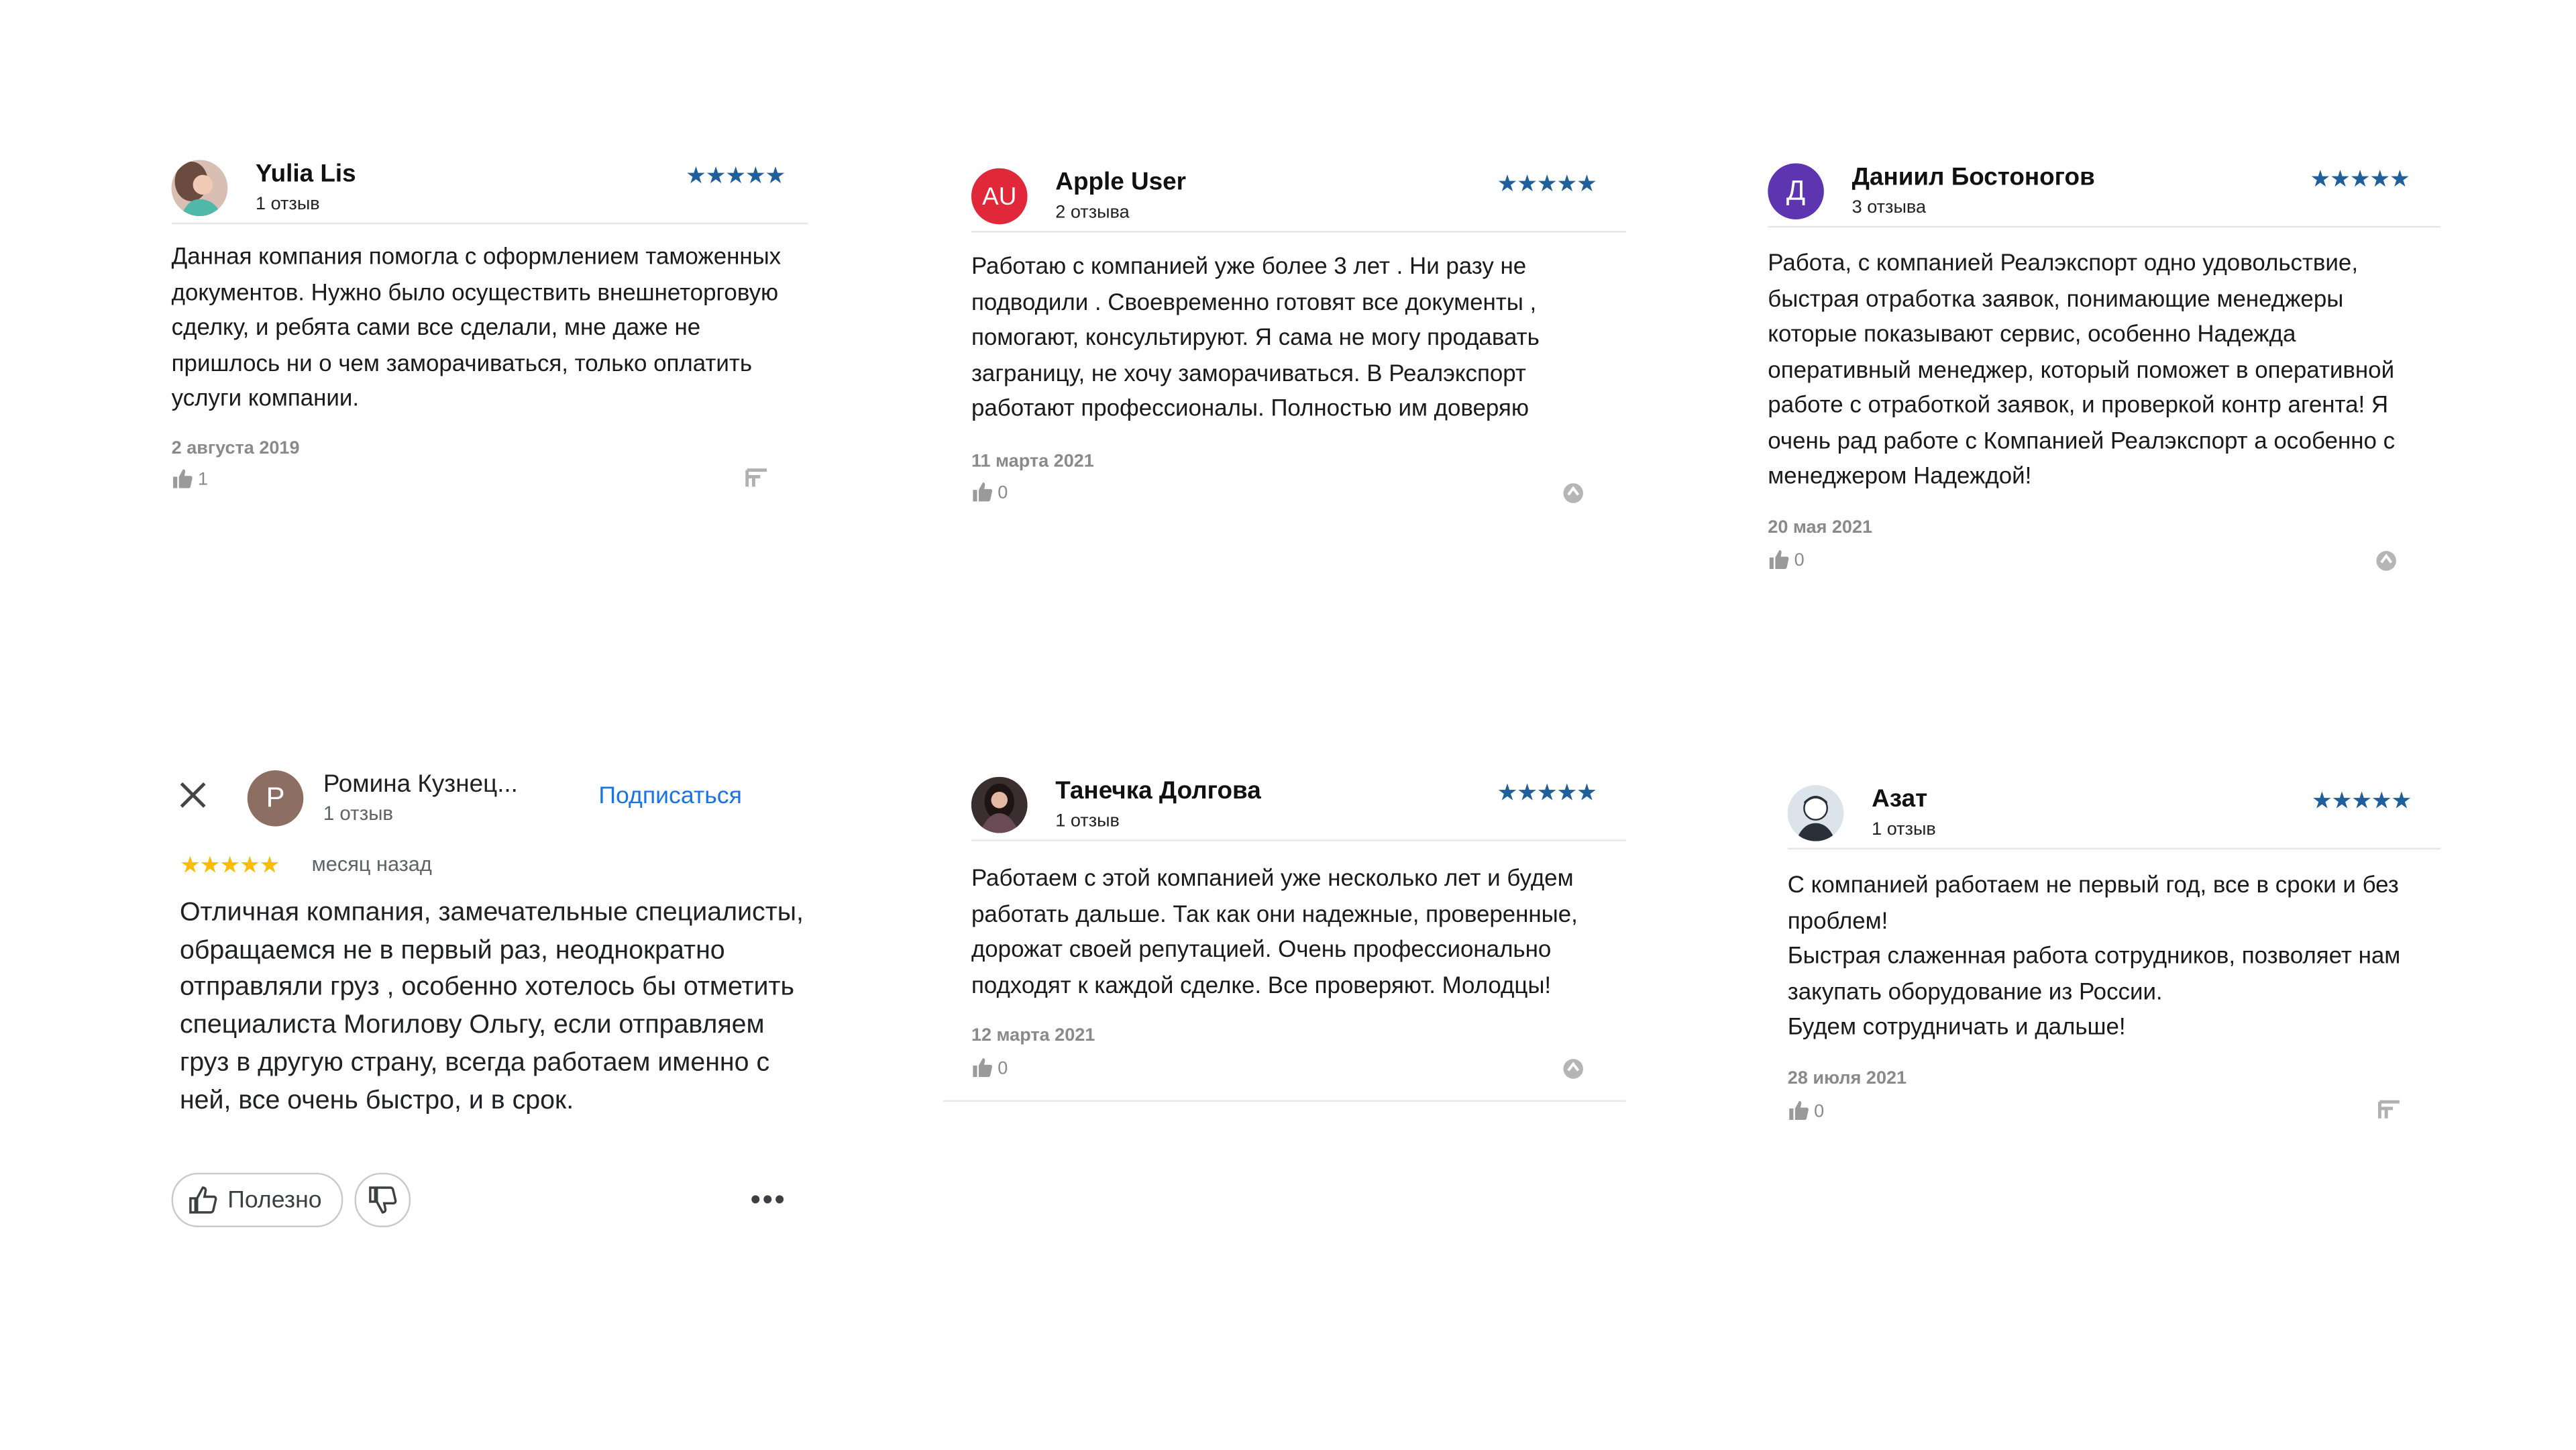 The width and height of the screenshot is (2576, 1450). What do you see at coordinates (1820, 527) in the screenshot?
I see `review-date: 20 мая 2021` at bounding box center [1820, 527].